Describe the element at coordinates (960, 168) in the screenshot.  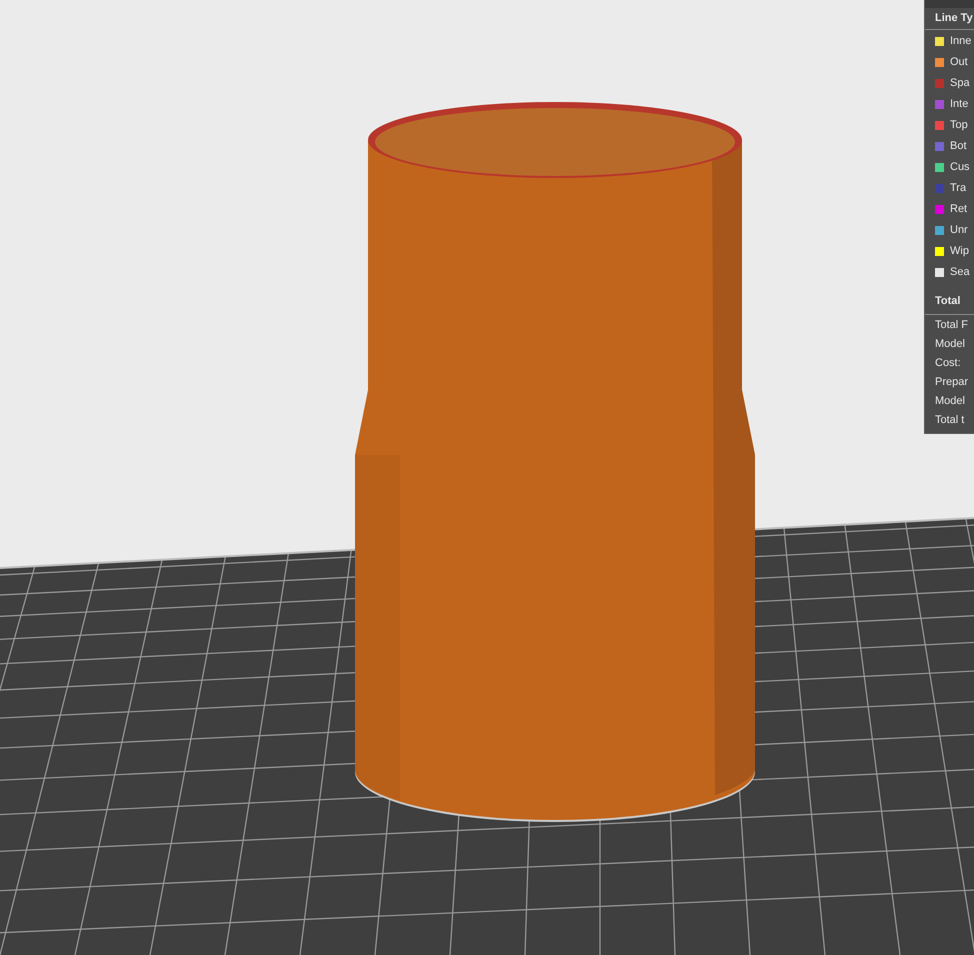
I see `legend-label: Cus` at that location.